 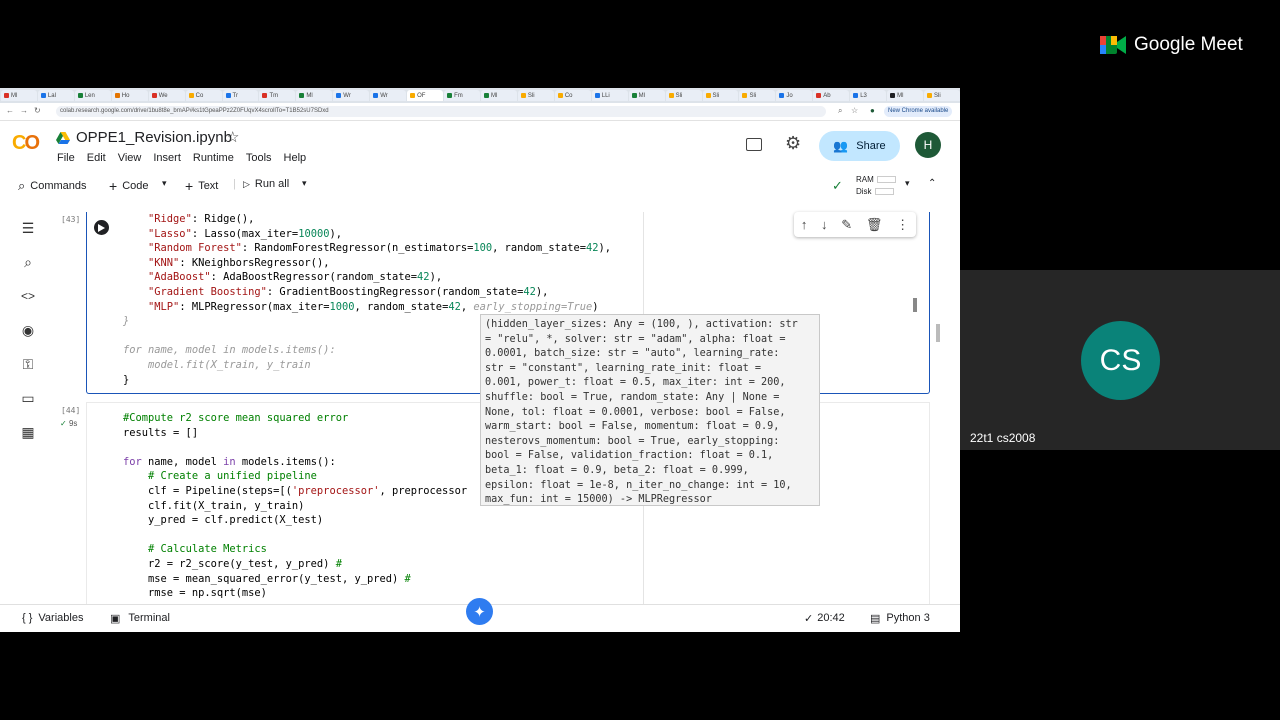 I want to click on last-run-time: 20:42, so click(x=831, y=618).